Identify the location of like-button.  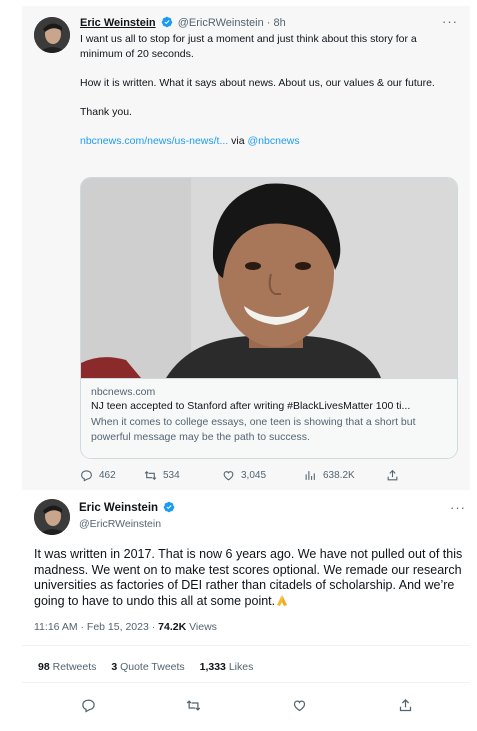
(299, 705).